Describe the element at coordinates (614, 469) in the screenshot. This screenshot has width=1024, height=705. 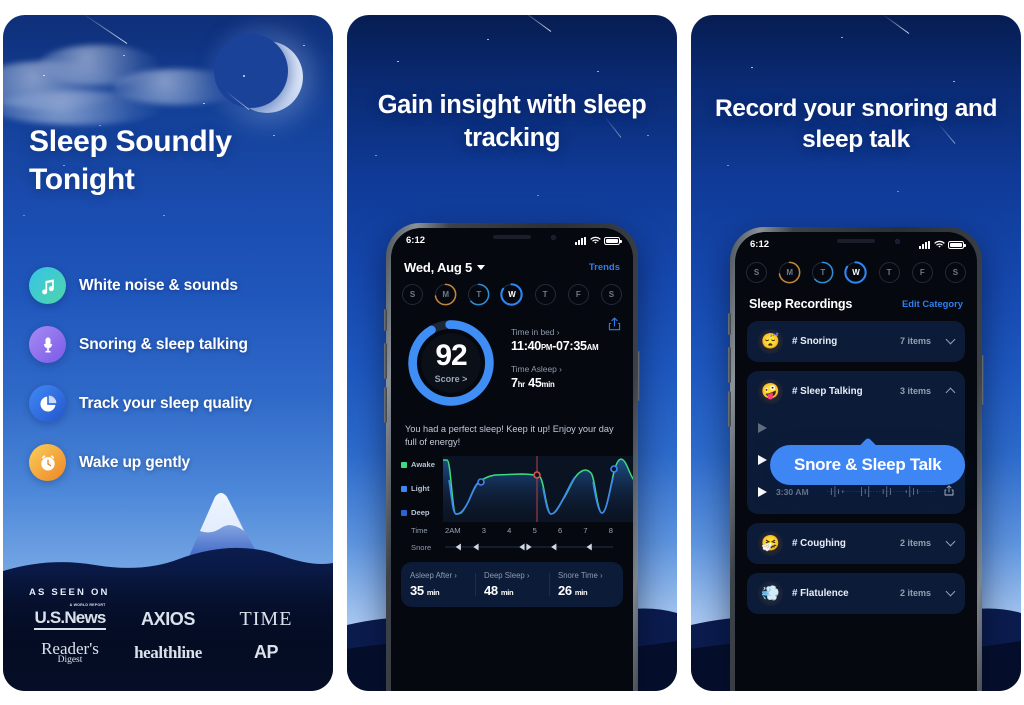
I see `chart-marker-awake` at that location.